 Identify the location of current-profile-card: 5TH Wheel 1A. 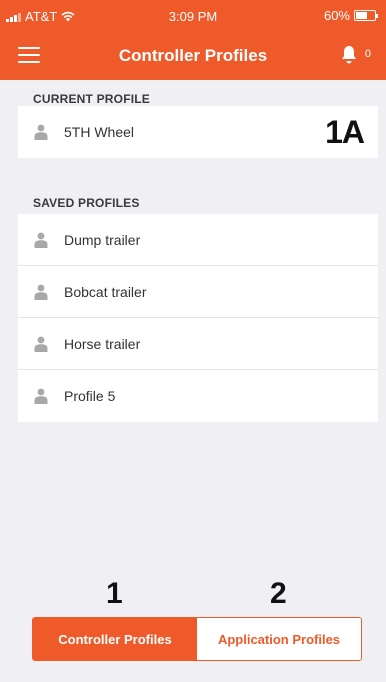
(198, 132).